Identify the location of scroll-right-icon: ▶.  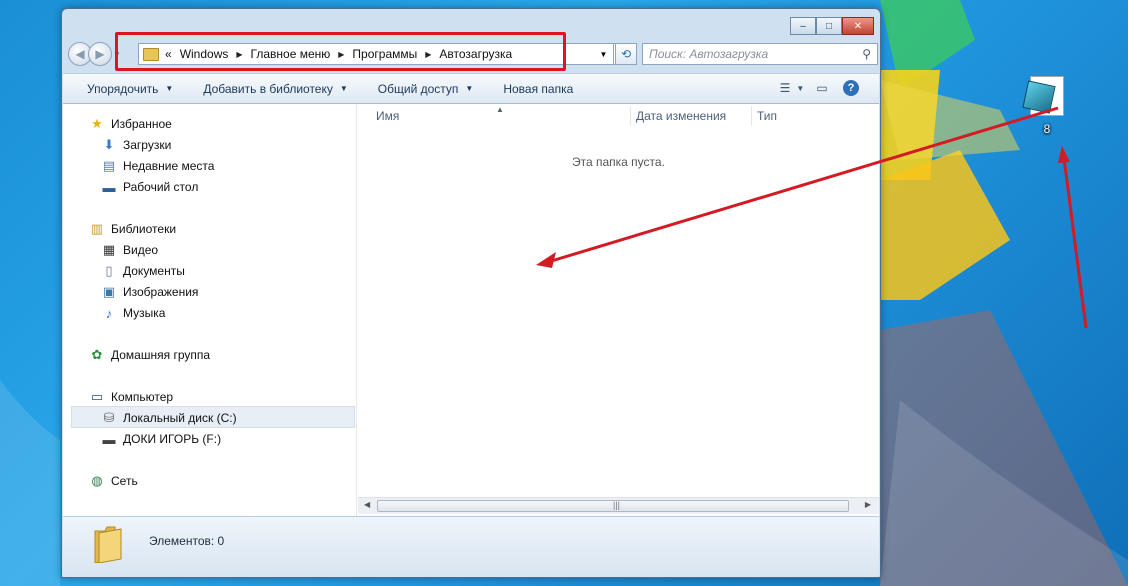
(868, 504).